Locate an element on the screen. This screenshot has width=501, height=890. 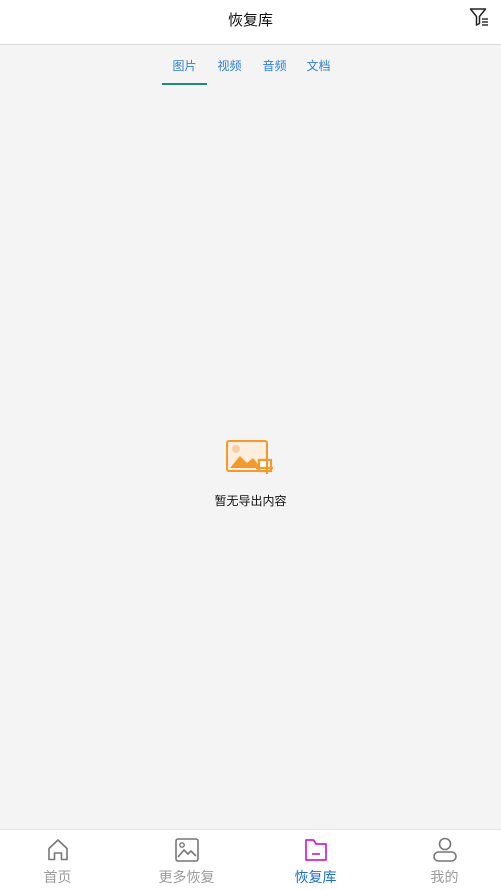
nav-item-profile: 我的 is located at coordinates (441, 860).